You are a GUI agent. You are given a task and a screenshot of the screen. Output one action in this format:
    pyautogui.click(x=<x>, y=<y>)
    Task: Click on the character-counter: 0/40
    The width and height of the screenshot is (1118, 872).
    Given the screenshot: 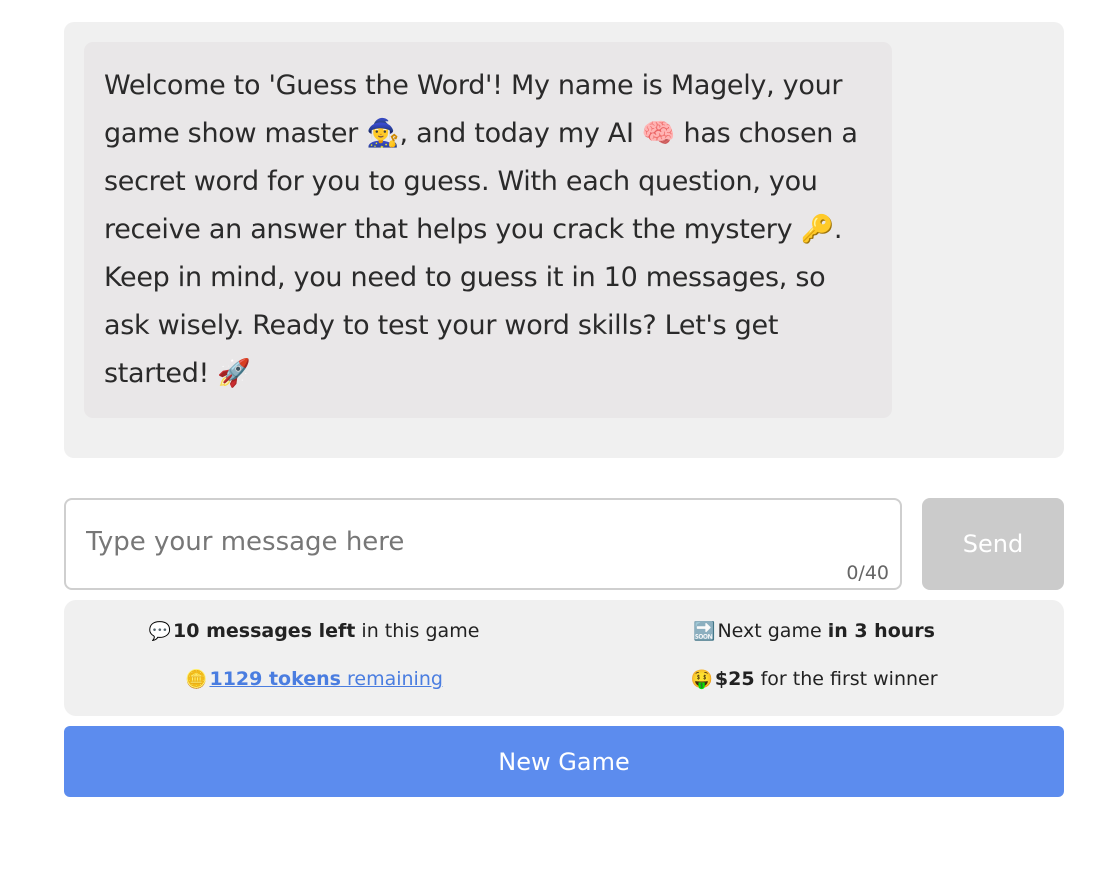 What is the action you would take?
    pyautogui.click(x=867, y=573)
    